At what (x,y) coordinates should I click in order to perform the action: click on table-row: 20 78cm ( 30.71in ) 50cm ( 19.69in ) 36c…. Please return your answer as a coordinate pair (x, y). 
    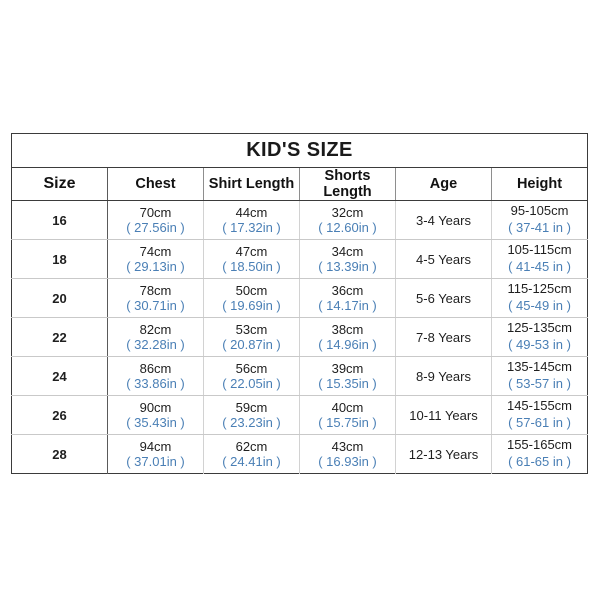
    Looking at the image, I should click on (299, 298).